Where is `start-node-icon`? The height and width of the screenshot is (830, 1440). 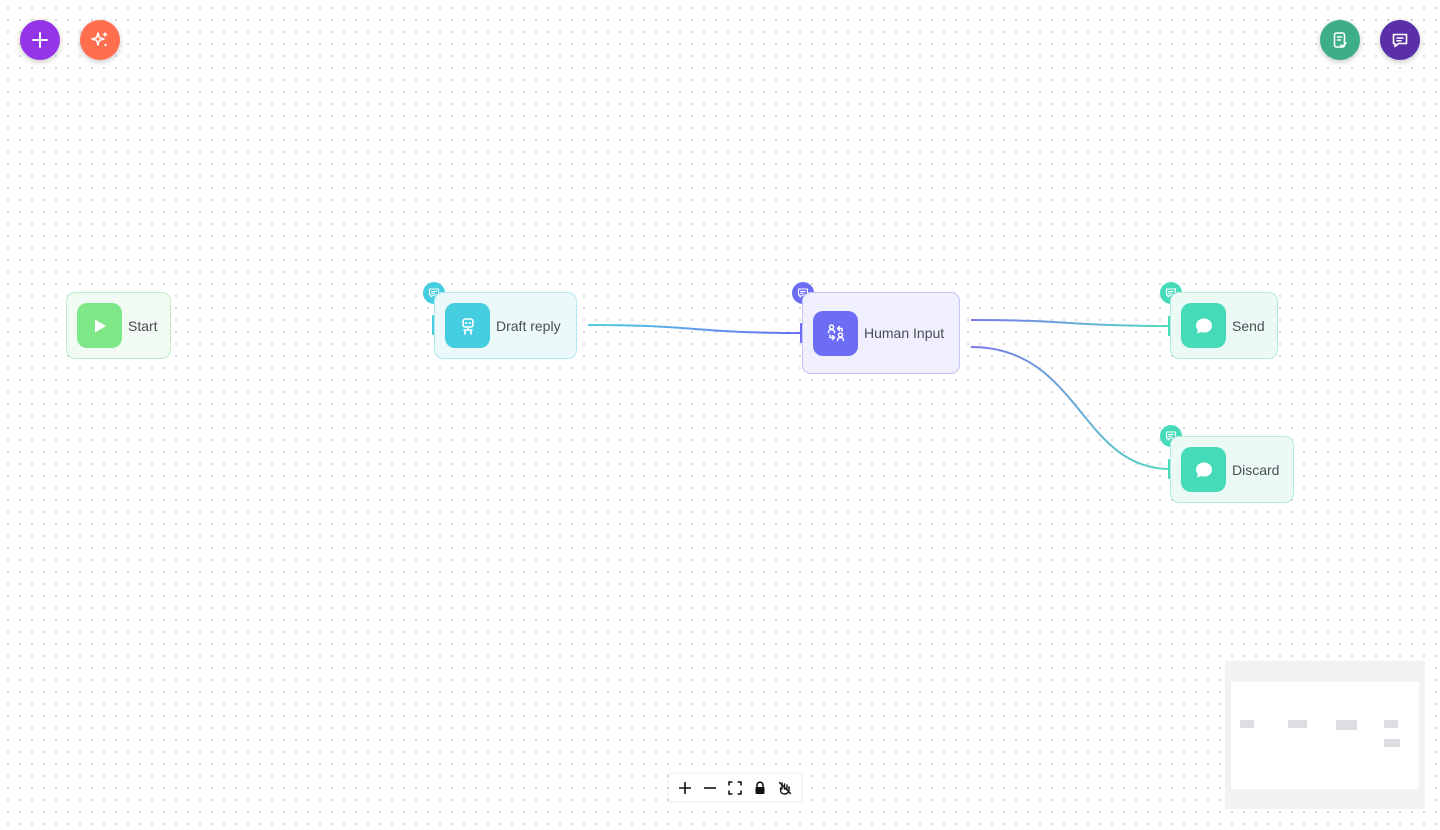 start-node-icon is located at coordinates (99, 325).